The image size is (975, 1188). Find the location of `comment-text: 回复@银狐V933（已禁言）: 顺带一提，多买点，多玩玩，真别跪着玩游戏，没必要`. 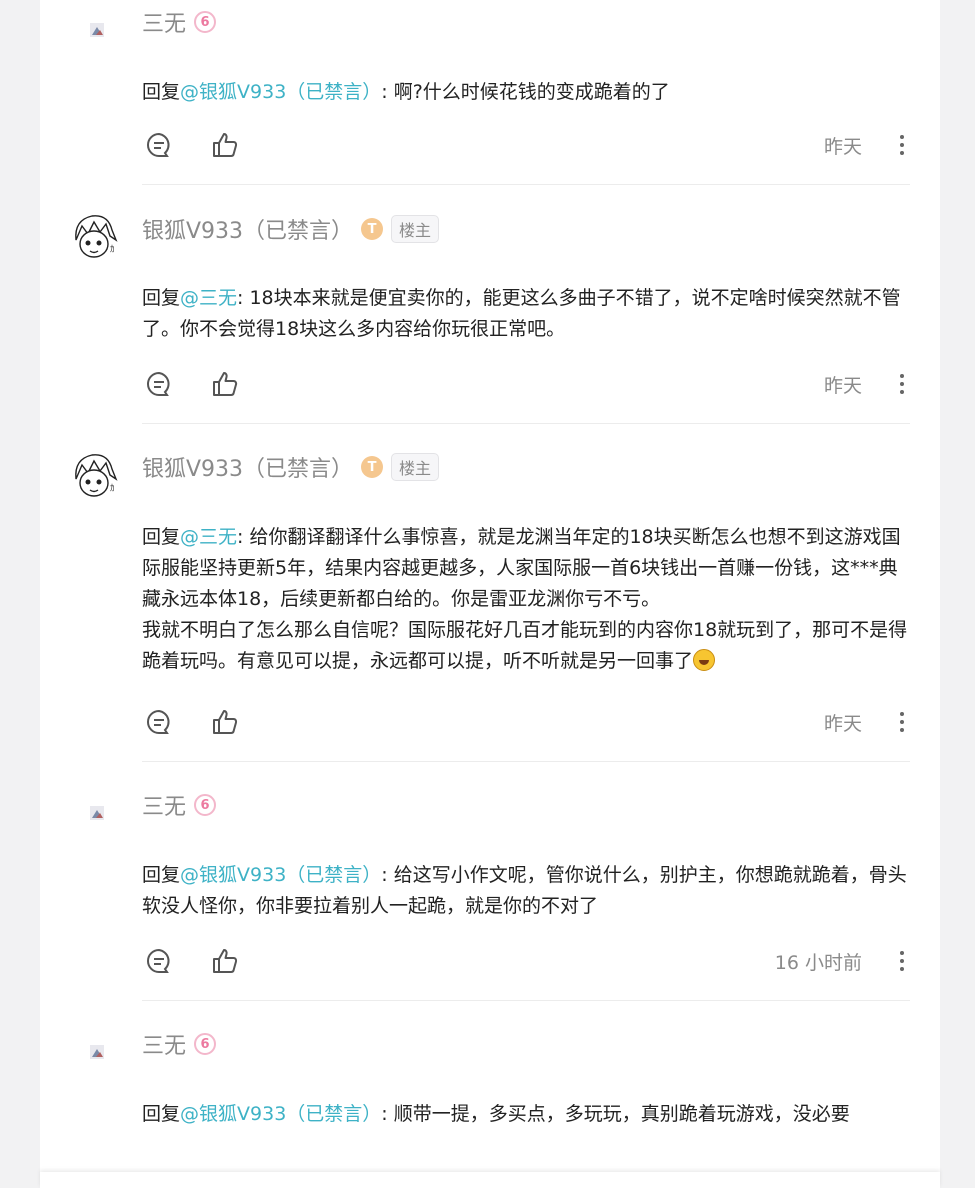

comment-text: 回复@银狐V933（已禁言）: 顺带一提，多买点，多玩玩，真别跪着玩游戏，没必要 is located at coordinates (527, 1114).